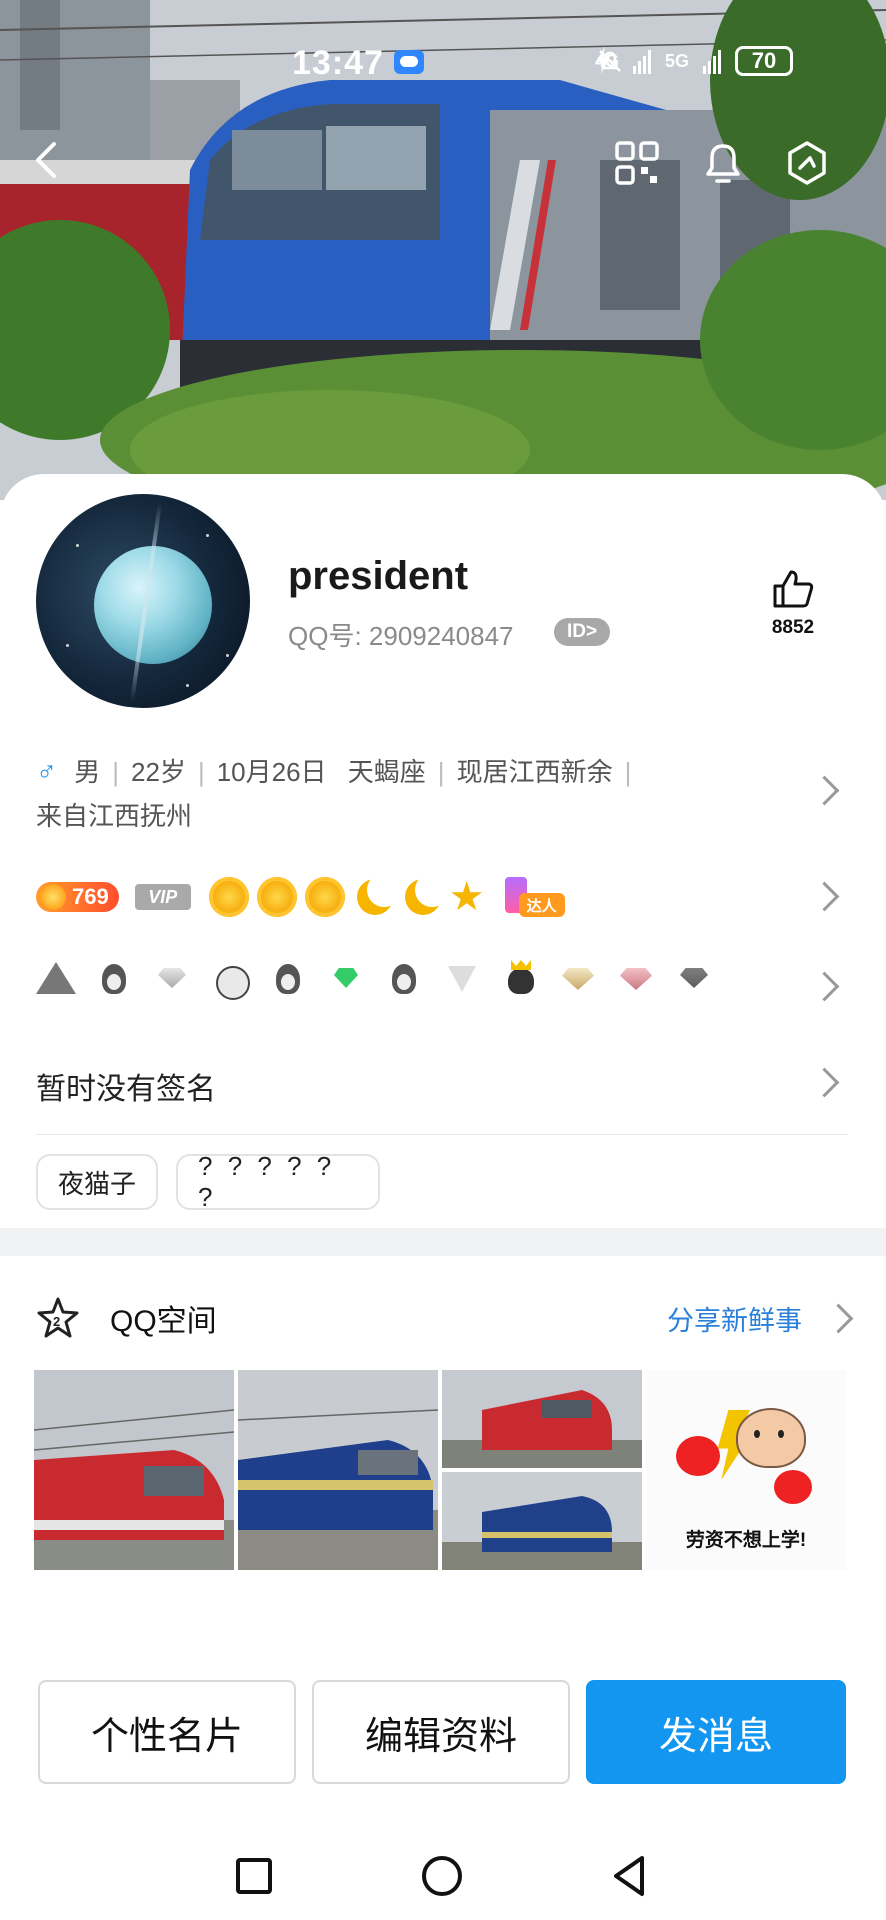  I want to click on qq-space-header: 2 QQ空间 分享新鲜事, so click(442, 1318).